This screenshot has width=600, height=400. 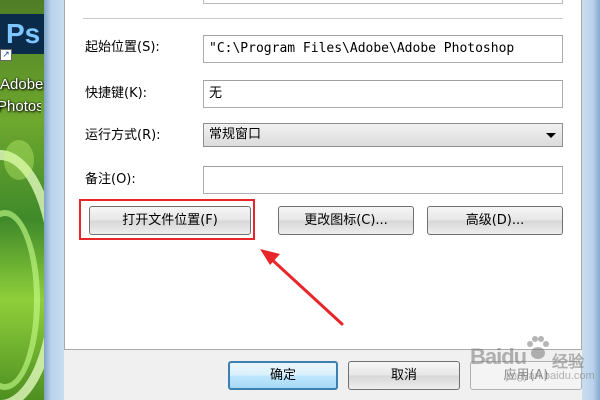 What do you see at coordinates (19, 160) in the screenshot?
I see `wallpaper-swirl` at bounding box center [19, 160].